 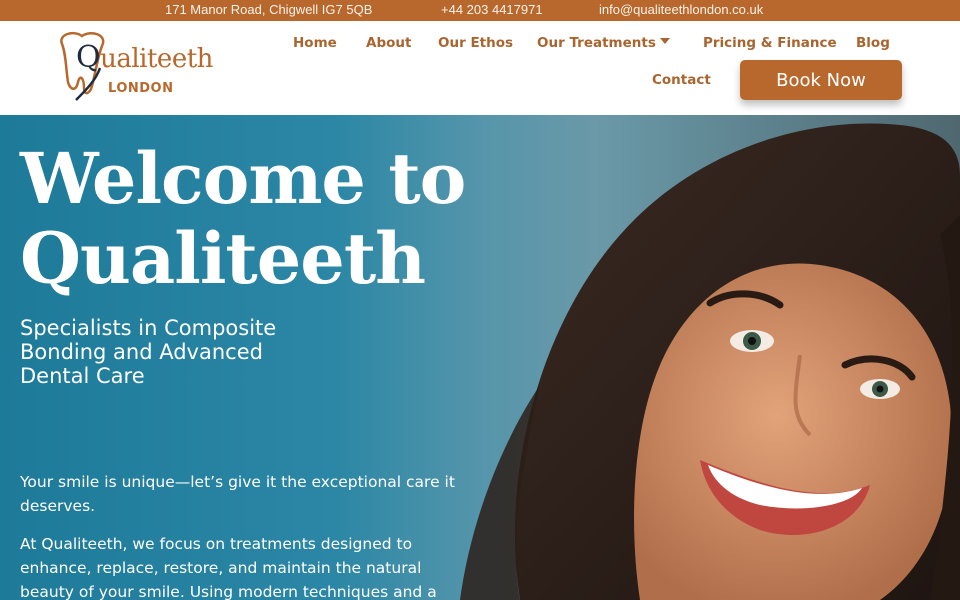 What do you see at coordinates (596, 43) in the screenshot?
I see `nav-our-treatments: Our Treatments` at bounding box center [596, 43].